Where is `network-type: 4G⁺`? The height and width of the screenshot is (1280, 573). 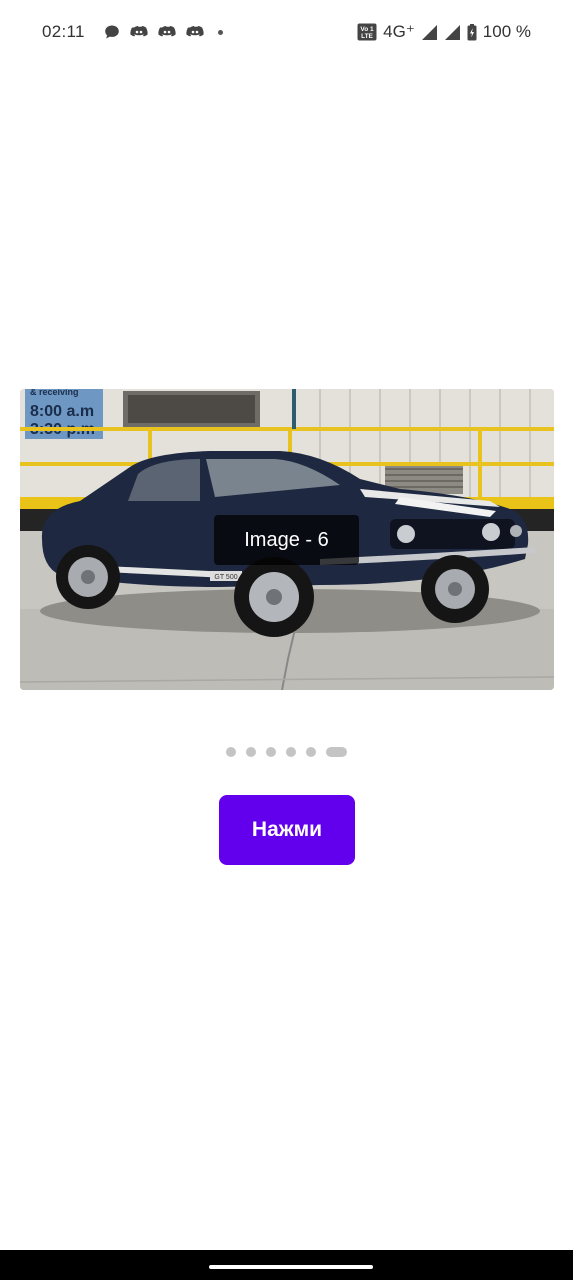
network-type: 4G⁺ is located at coordinates (399, 31).